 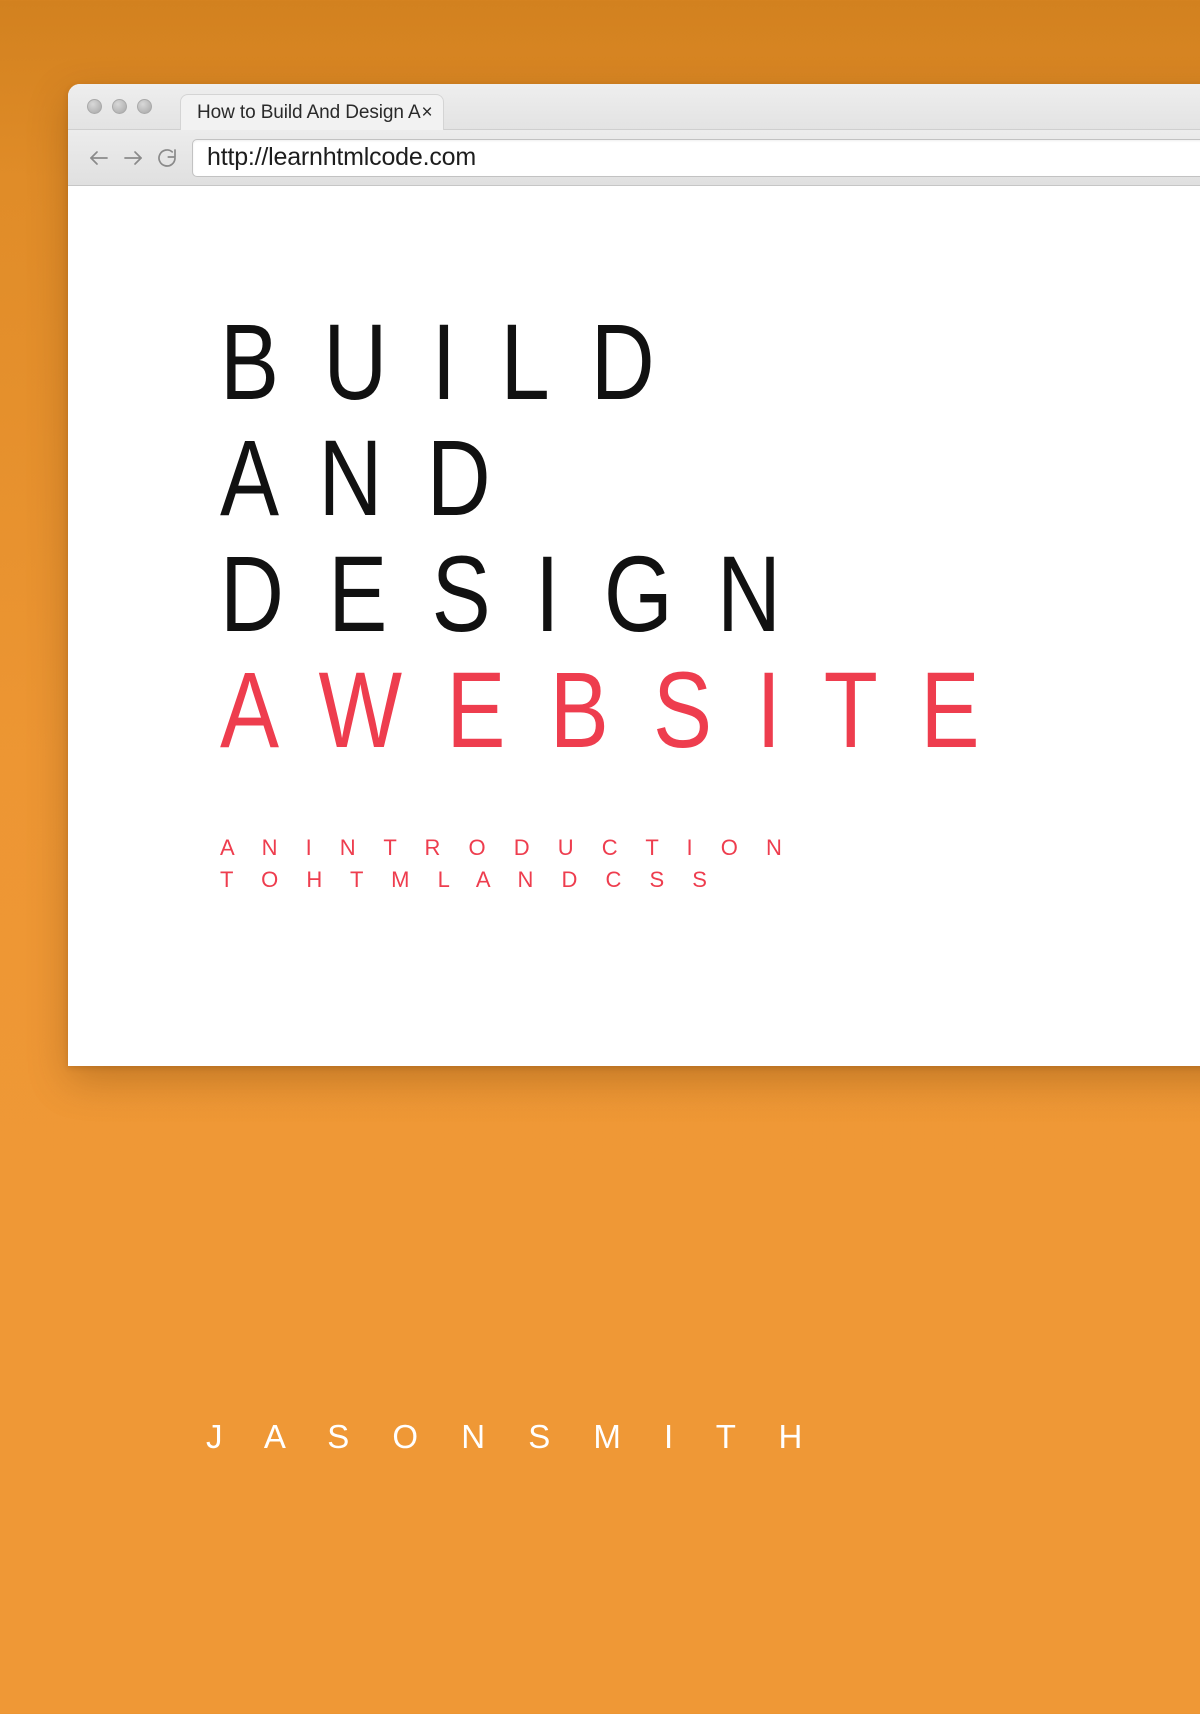 I want to click on browser-titlebar: How to Build And Design A ×, so click(x=634, y=107).